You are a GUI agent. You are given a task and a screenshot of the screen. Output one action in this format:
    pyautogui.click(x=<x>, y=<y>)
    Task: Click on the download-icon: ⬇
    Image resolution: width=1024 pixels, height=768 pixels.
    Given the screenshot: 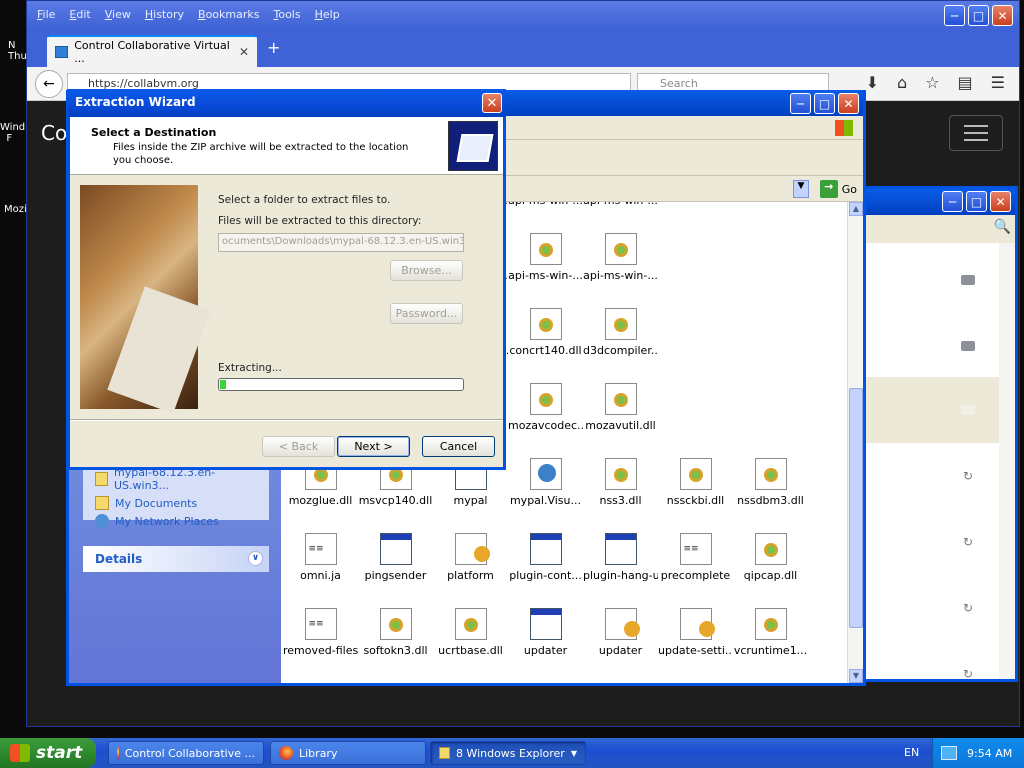 What is the action you would take?
    pyautogui.click(x=872, y=82)
    